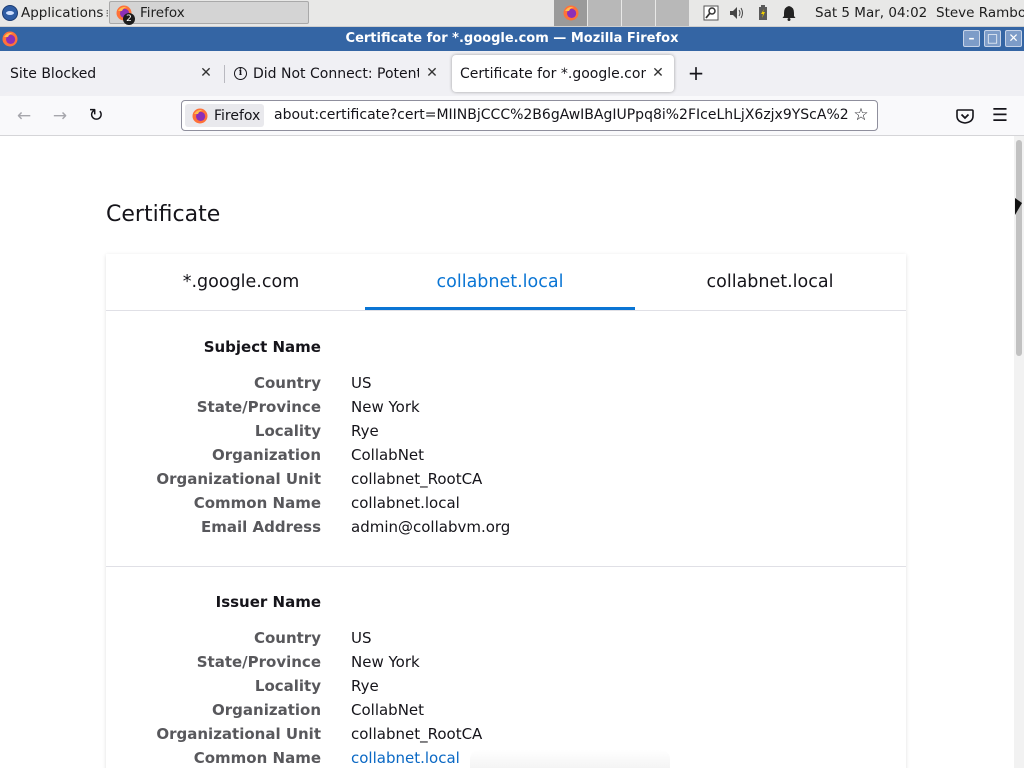 Image resolution: width=1024 pixels, height=768 pixels. Describe the element at coordinates (789, 13) in the screenshot. I see `bell-icon` at that location.